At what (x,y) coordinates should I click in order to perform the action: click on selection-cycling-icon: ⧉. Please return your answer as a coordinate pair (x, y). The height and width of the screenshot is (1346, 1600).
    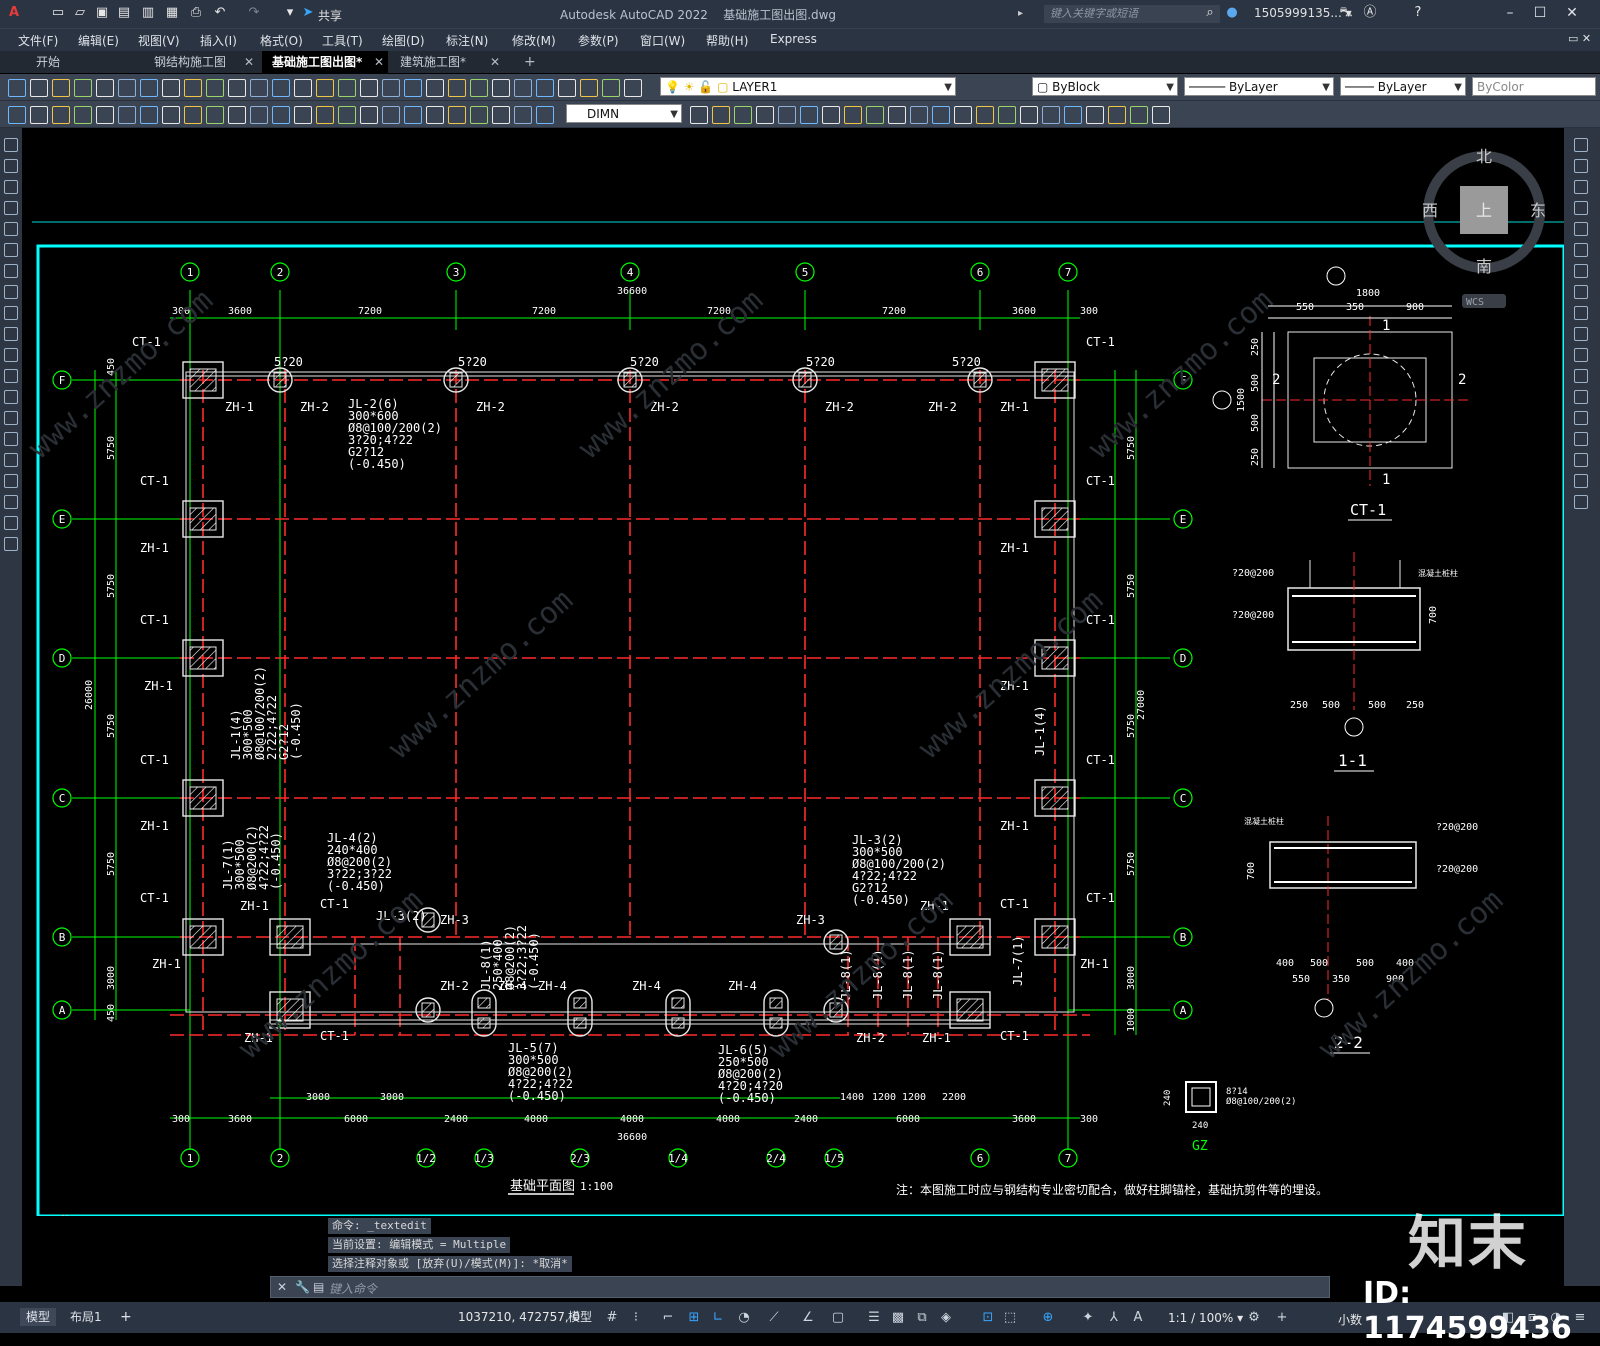
    Looking at the image, I should click on (922, 1318).